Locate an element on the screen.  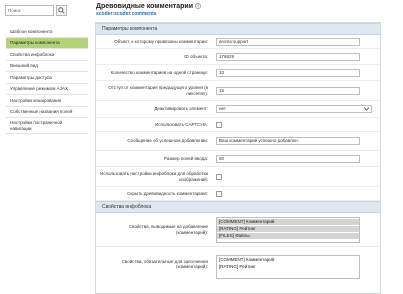
sidebar-item-pagination: Настройки постраничной навигации is located at coordinates (47, 126).